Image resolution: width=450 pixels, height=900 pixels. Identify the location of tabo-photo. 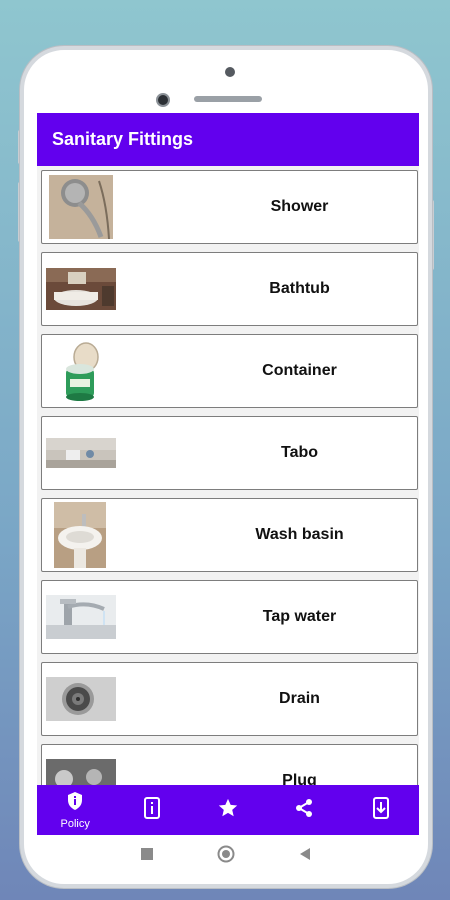
(81, 453).